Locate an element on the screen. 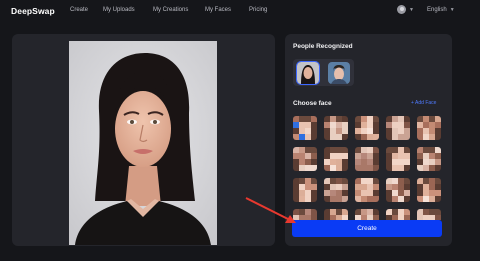 The image size is (480, 261). people-recognized-title: People Recognized is located at coordinates (323, 46).